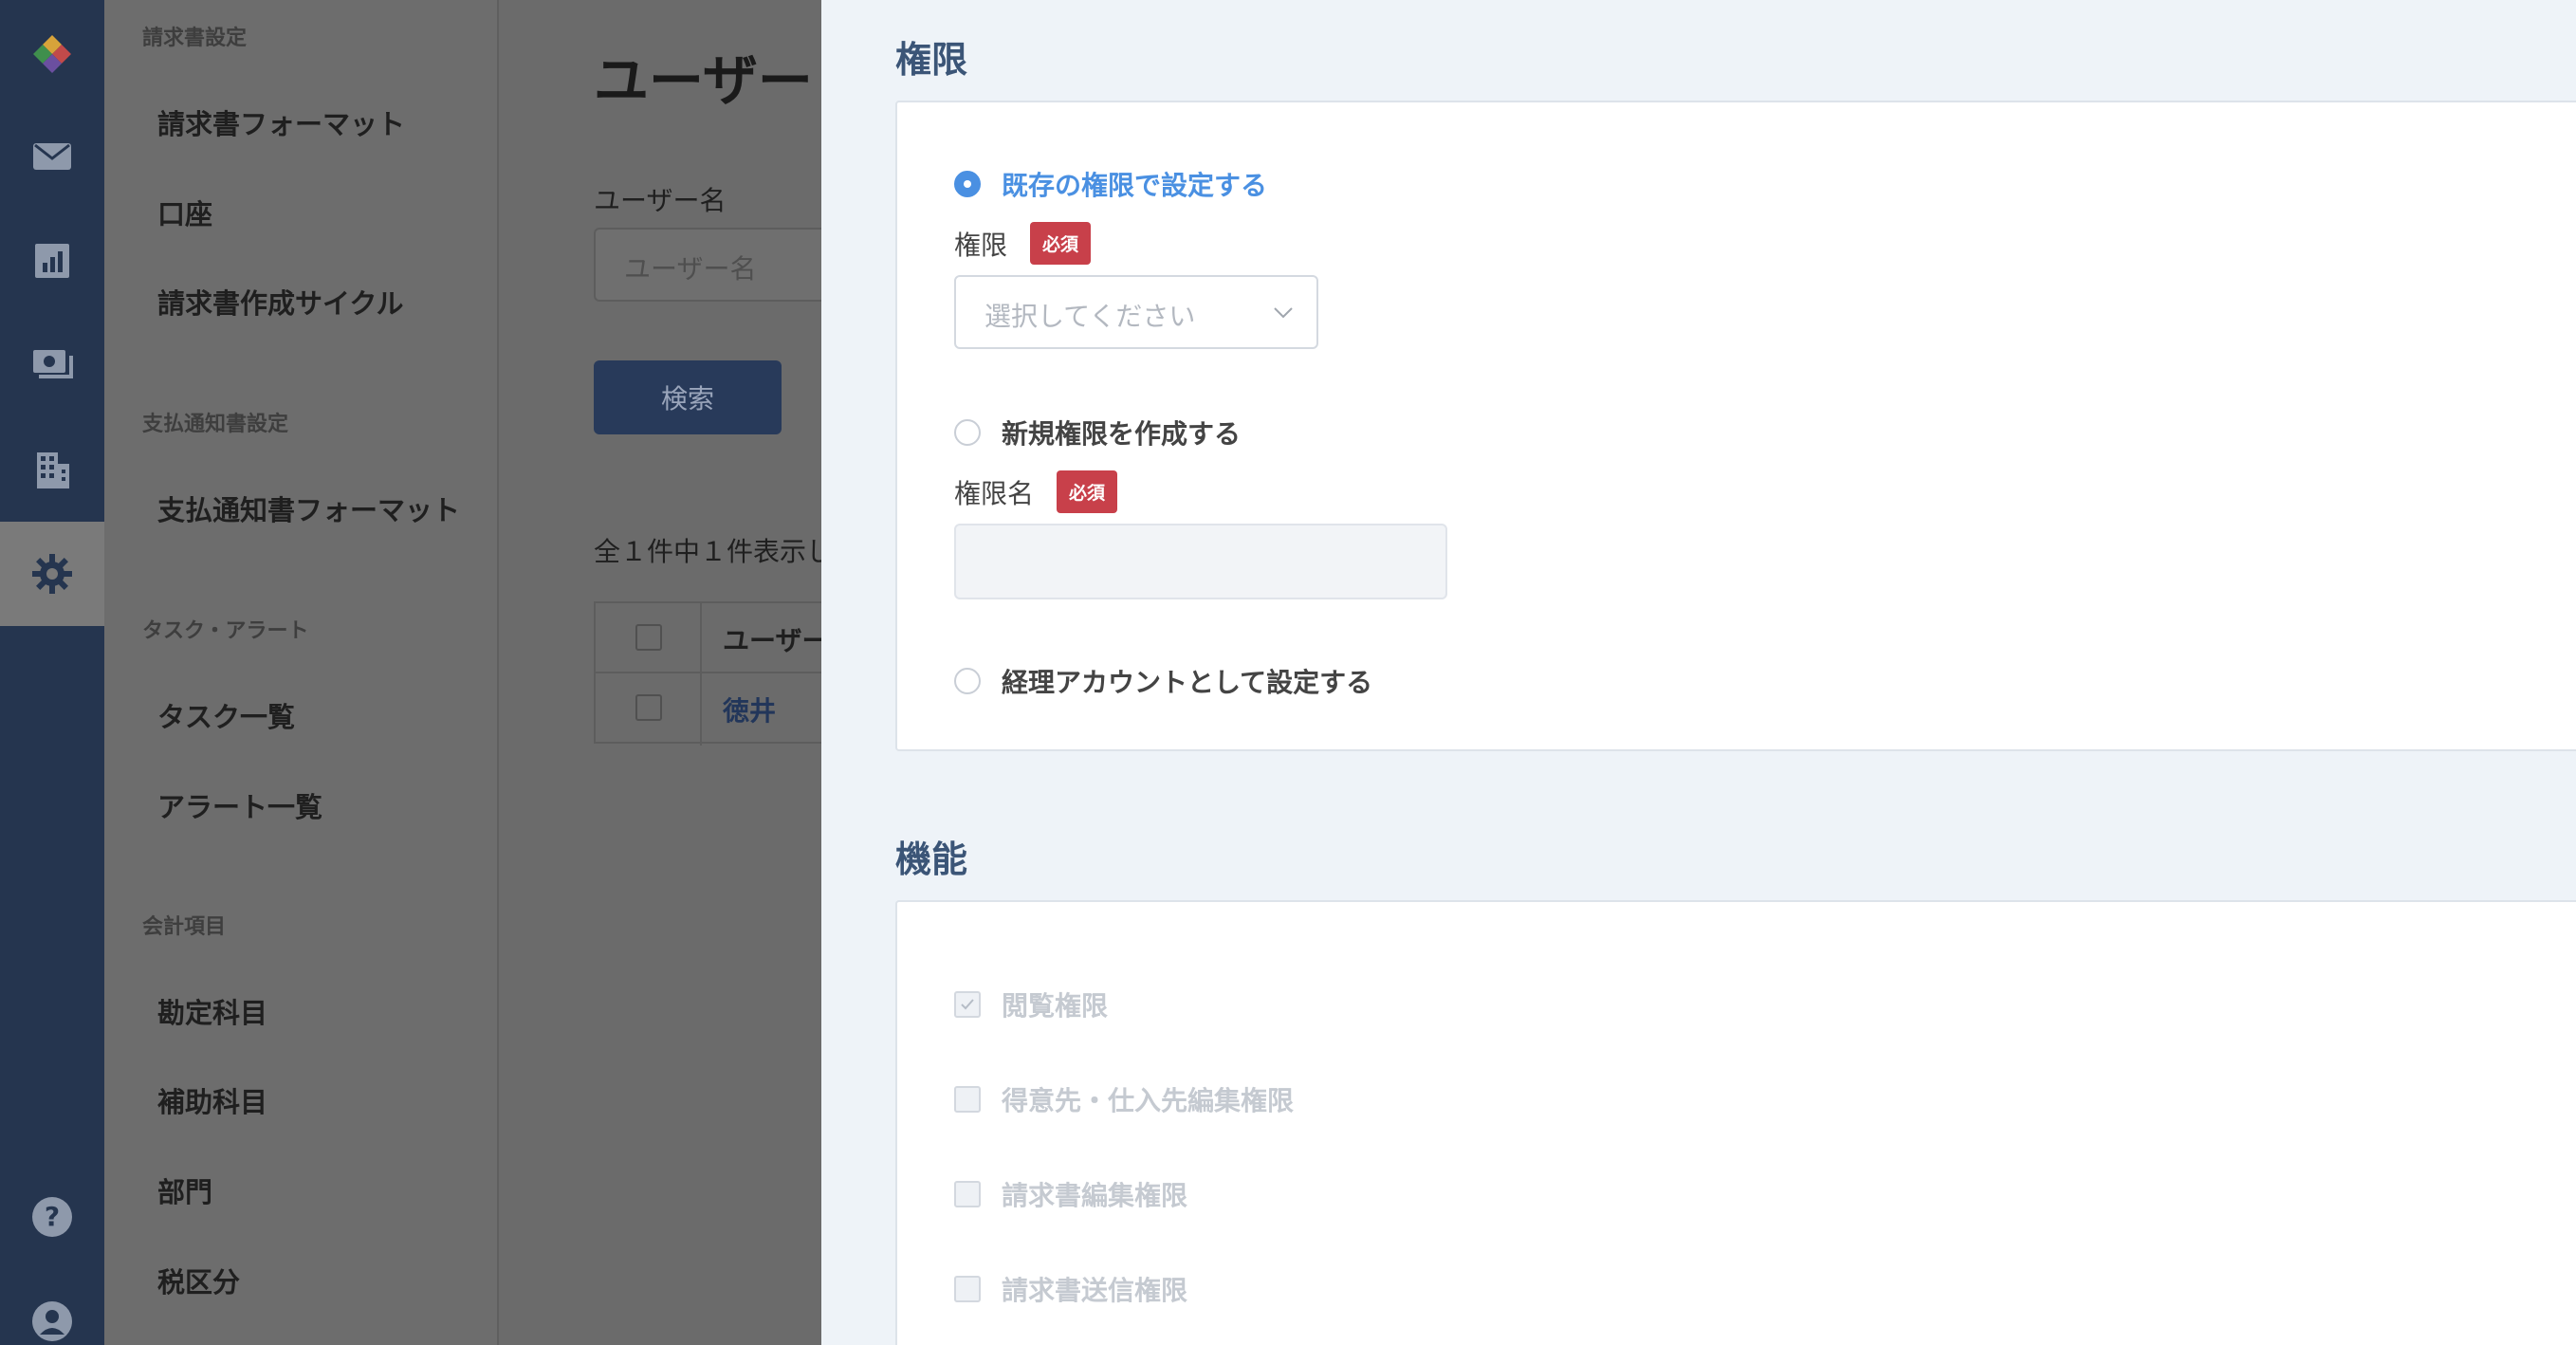 This screenshot has height=1345, width=2576. Describe the element at coordinates (52, 261) in the screenshot. I see `chart-icon` at that location.